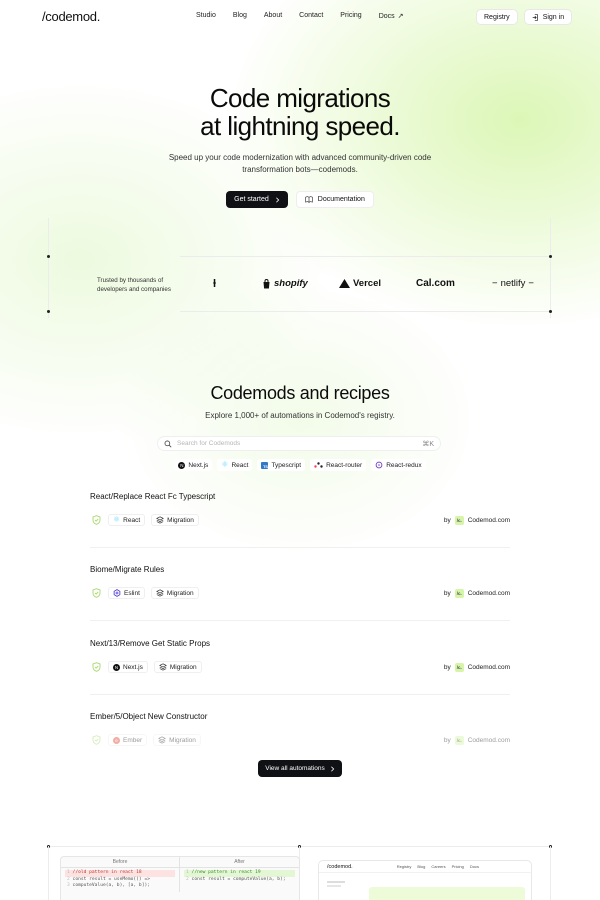 The image size is (600, 900). Describe the element at coordinates (117, 519) in the screenshot. I see `react-icon: ⚛` at that location.